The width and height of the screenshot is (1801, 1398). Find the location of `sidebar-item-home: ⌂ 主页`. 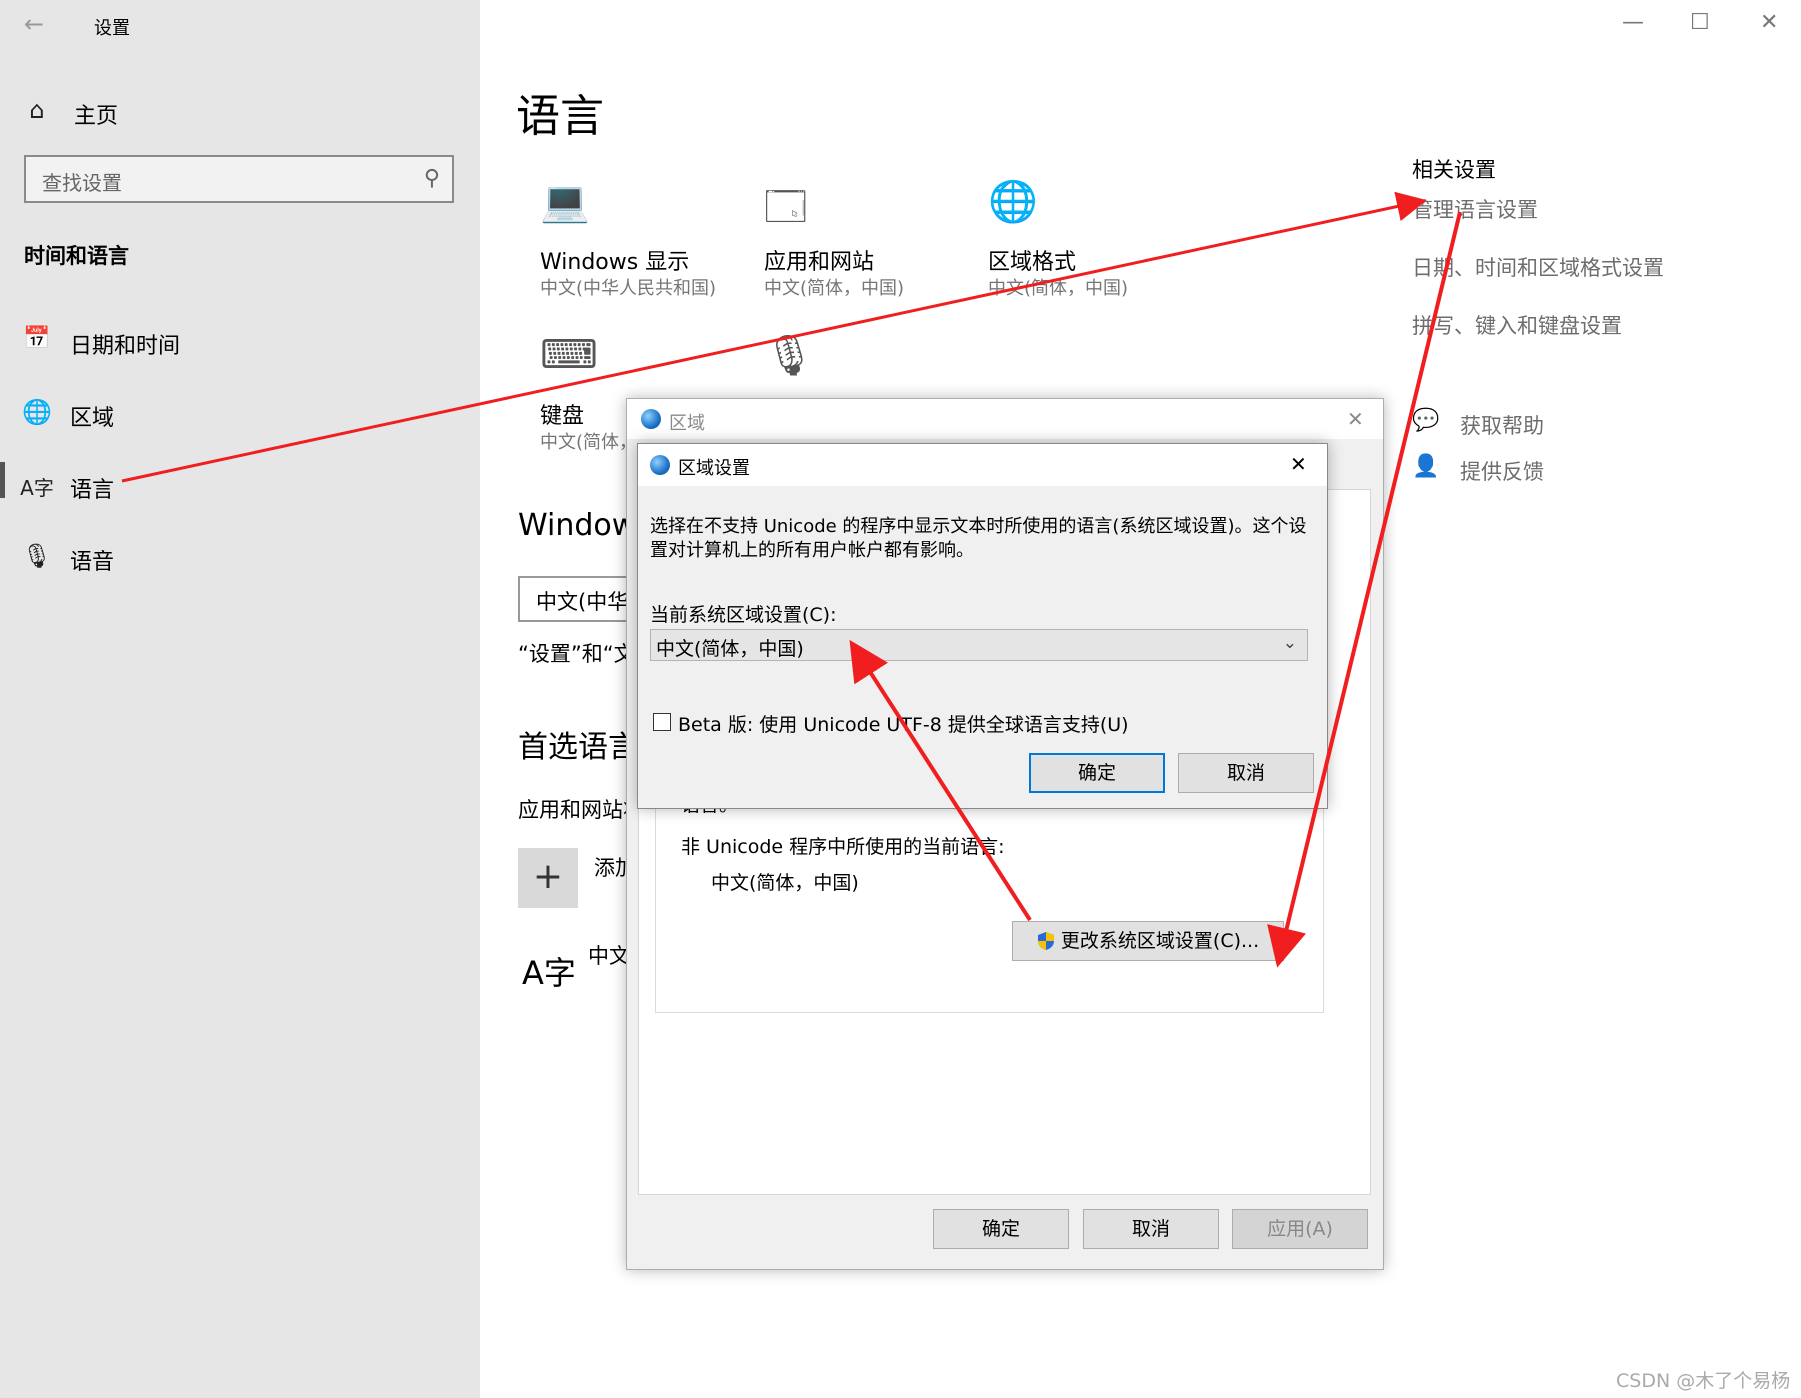

sidebar-item-home: ⌂ 主页 is located at coordinates (240, 113).